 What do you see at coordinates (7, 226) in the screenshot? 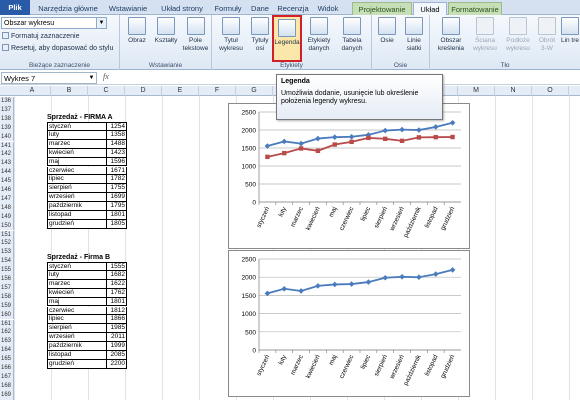
I see `row-header: 150` at bounding box center [7, 226].